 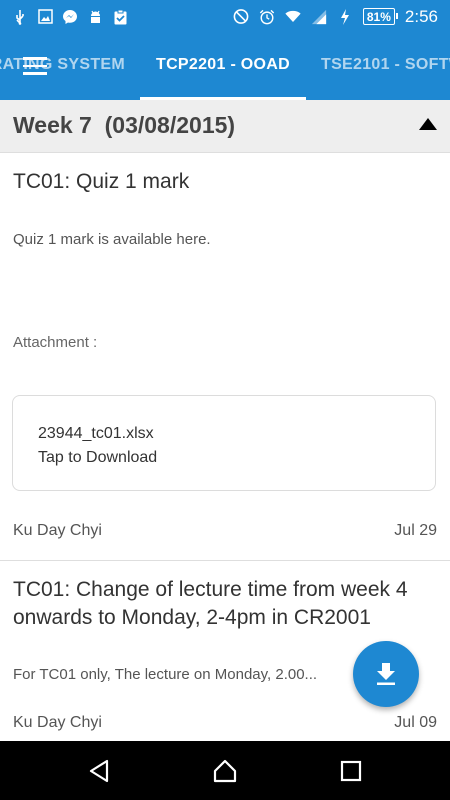 I want to click on attachment-filename: 23944_tc01.xlsx, so click(x=96, y=433).